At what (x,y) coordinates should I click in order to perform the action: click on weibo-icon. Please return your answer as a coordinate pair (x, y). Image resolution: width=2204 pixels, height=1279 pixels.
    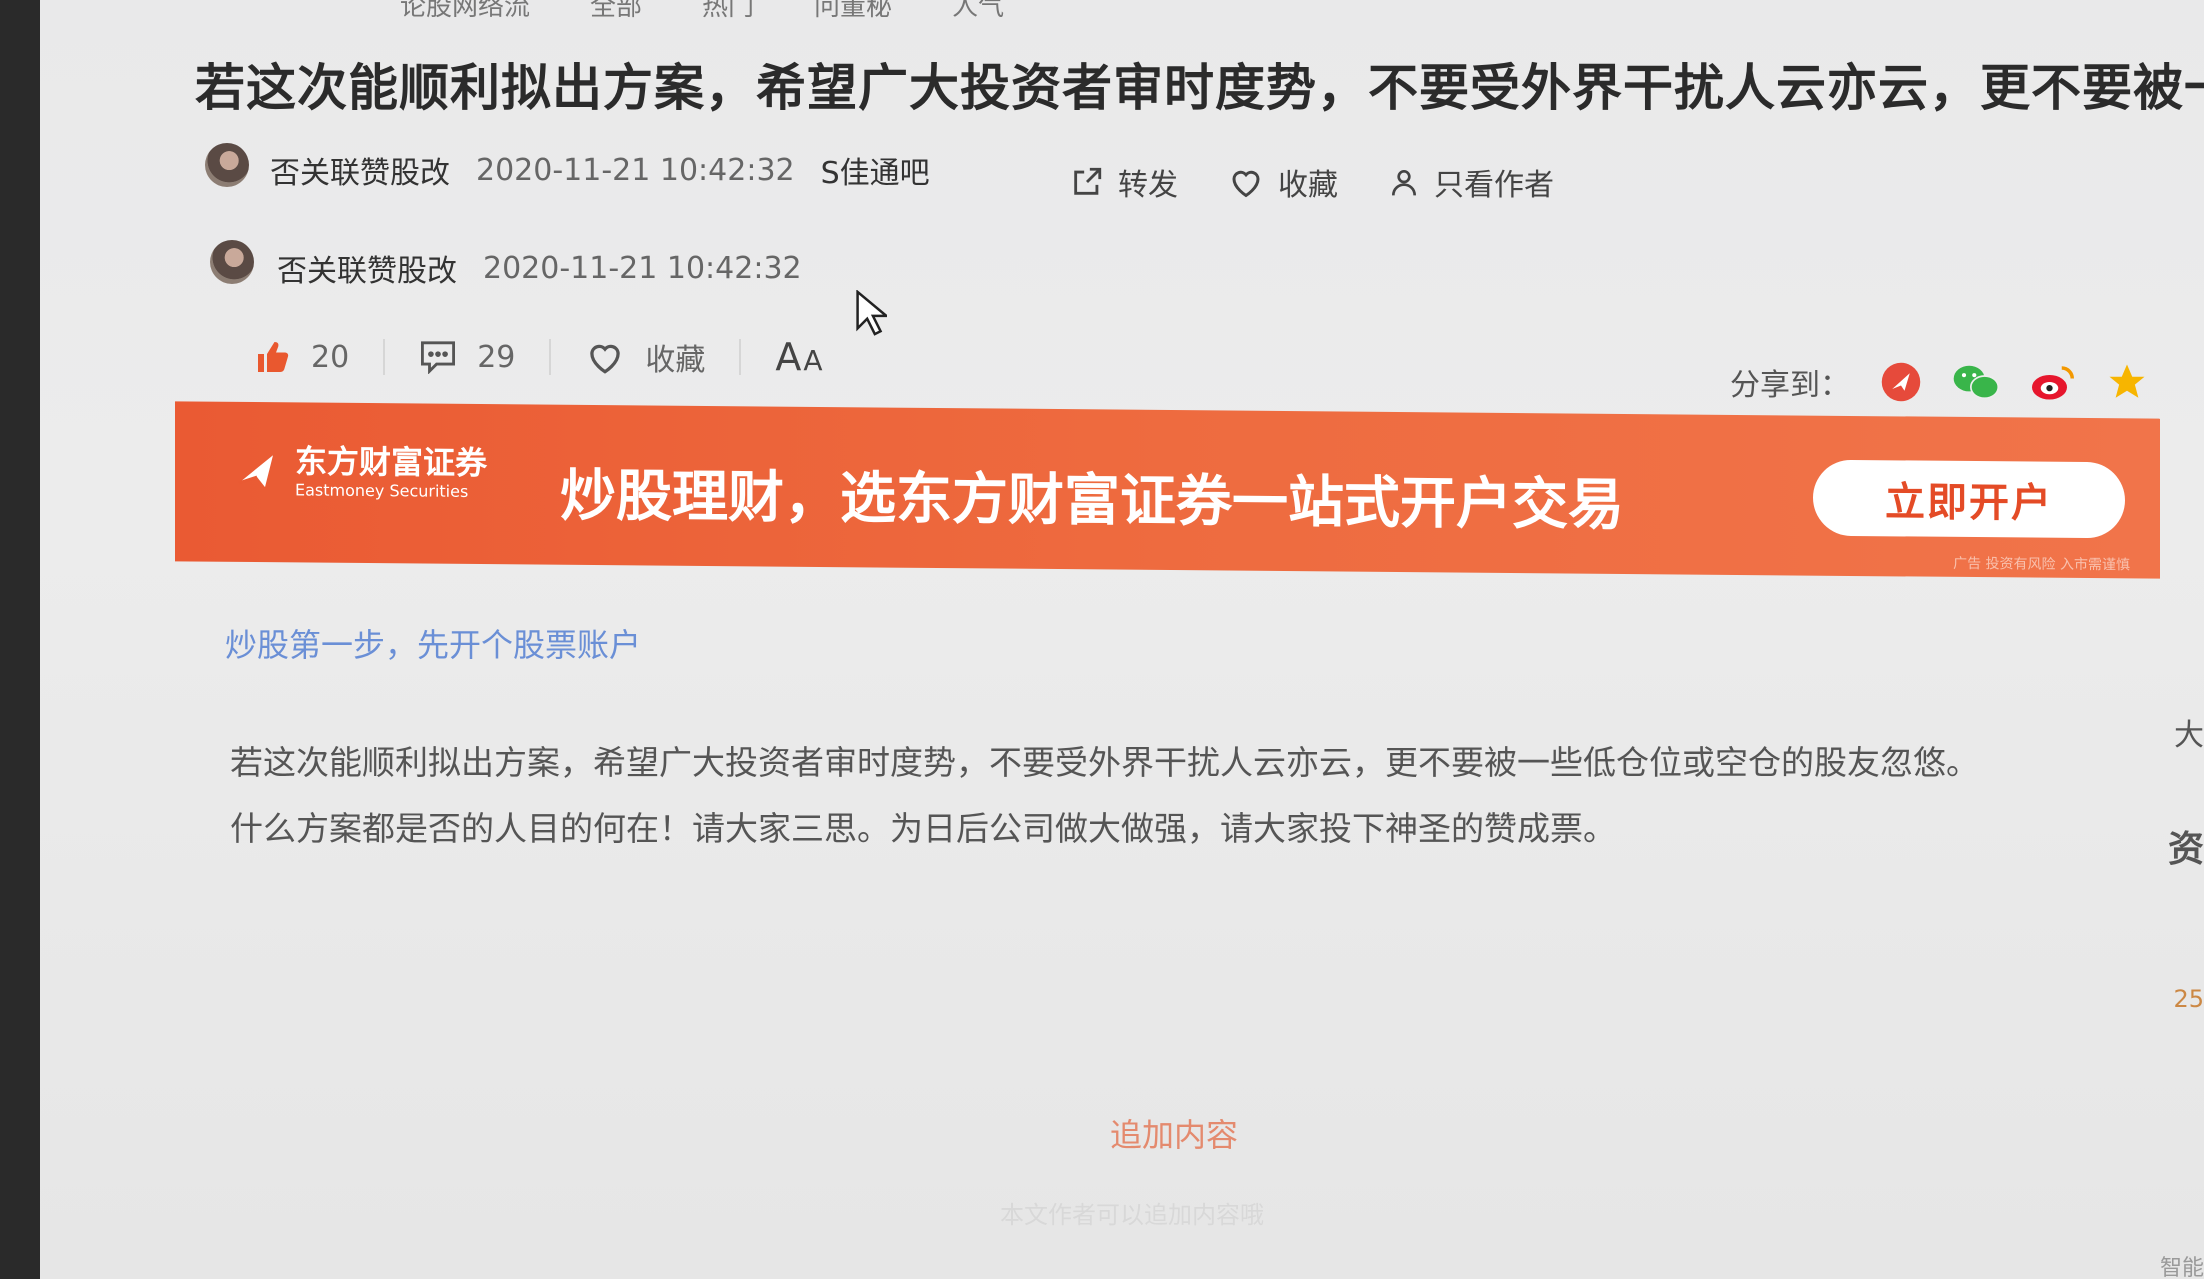
    Looking at the image, I should click on (2053, 382).